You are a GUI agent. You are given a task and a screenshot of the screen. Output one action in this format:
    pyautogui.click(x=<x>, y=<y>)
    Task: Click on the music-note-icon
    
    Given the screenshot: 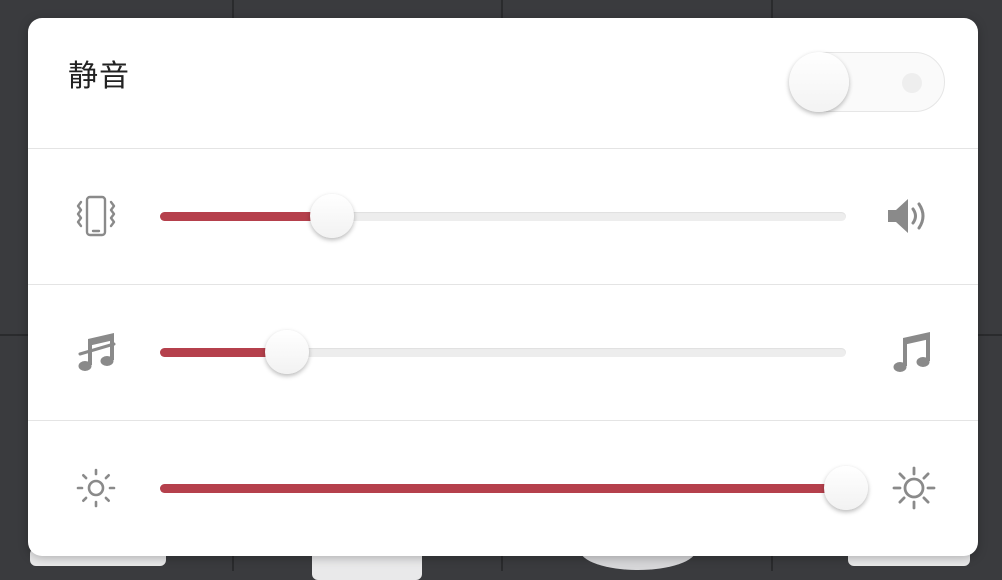 What is the action you would take?
    pyautogui.click(x=912, y=352)
    